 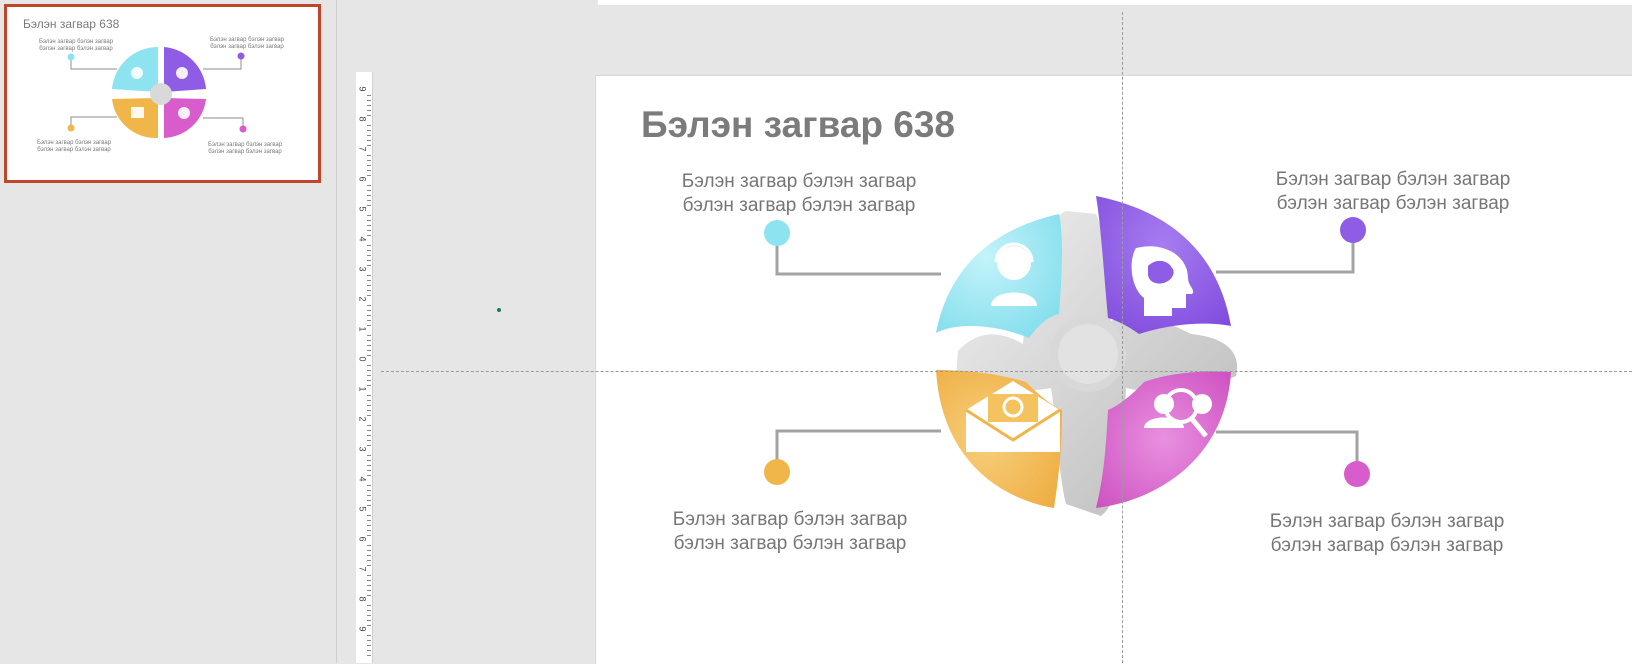 What do you see at coordinates (858, 254) in the screenshot?
I see `connector-top-left` at bounding box center [858, 254].